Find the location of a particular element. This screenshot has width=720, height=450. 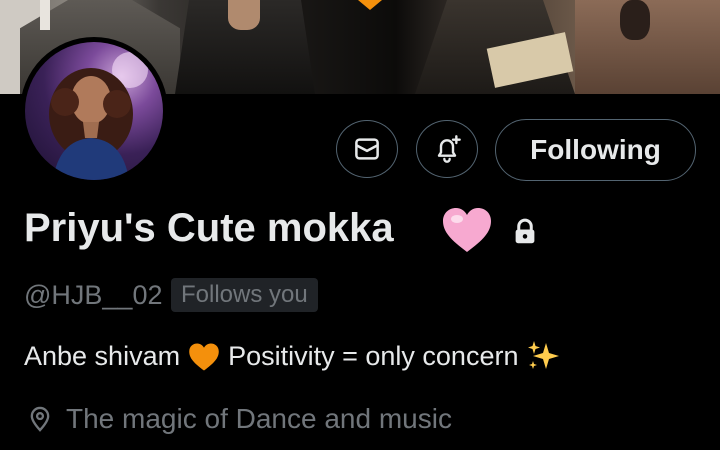

follows-you-badge: Follows you is located at coordinates (244, 295).